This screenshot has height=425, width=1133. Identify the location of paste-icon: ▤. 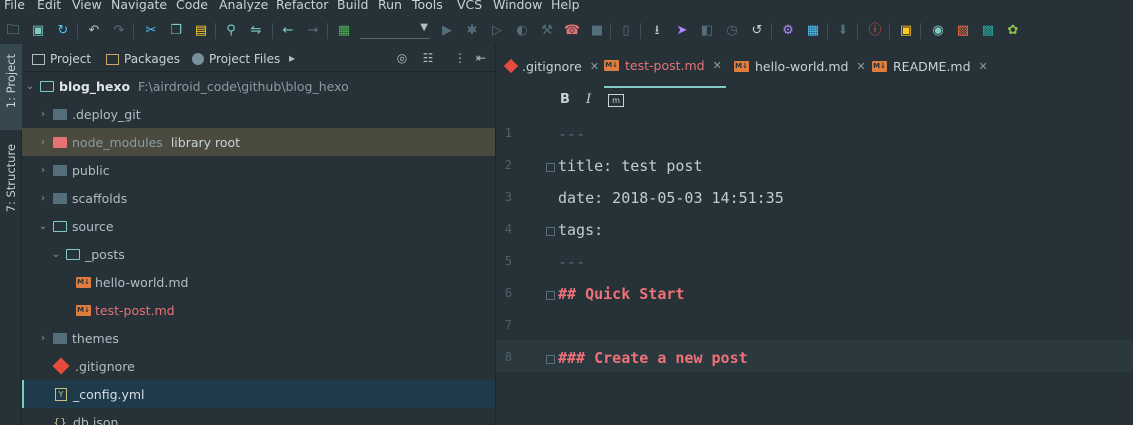
(201, 30).